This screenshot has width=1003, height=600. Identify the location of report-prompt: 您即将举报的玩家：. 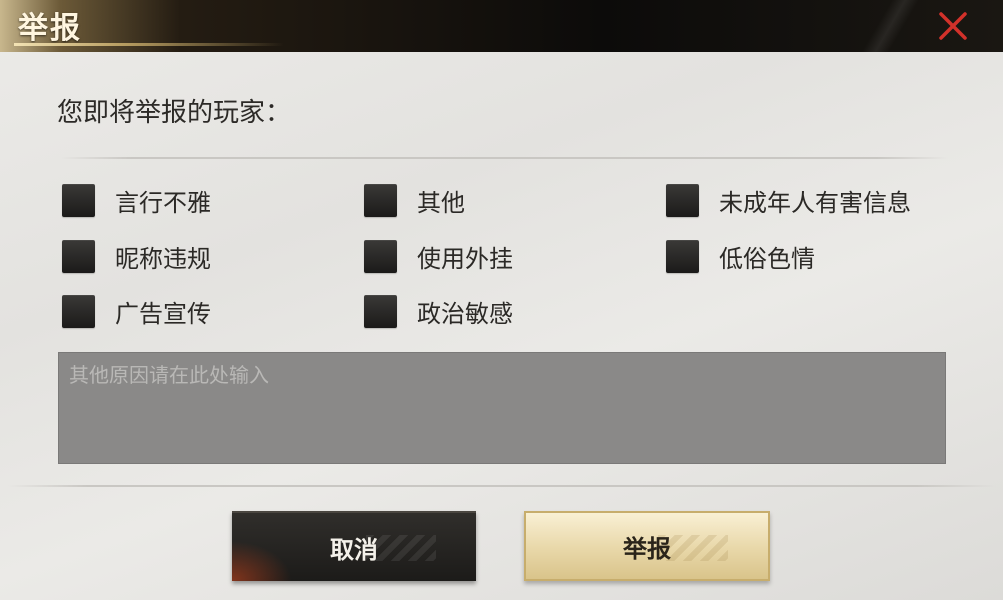
(174, 113).